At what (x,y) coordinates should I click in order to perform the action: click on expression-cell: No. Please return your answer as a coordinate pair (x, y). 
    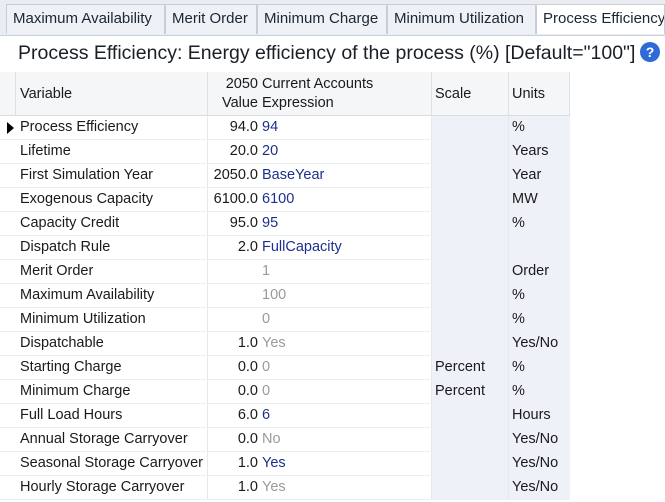
    Looking at the image, I should click on (346, 439).